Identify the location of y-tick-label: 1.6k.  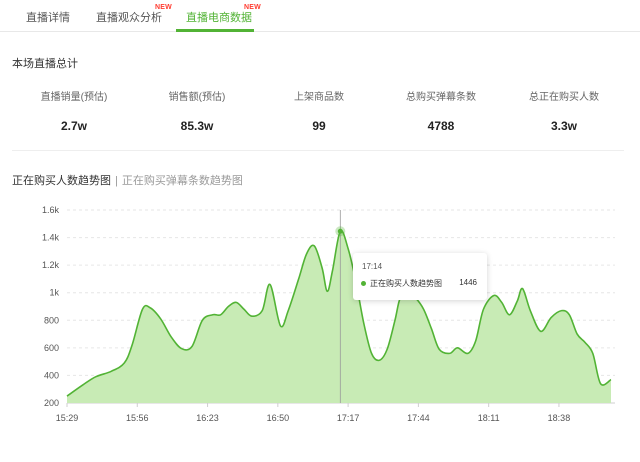
(51, 210).